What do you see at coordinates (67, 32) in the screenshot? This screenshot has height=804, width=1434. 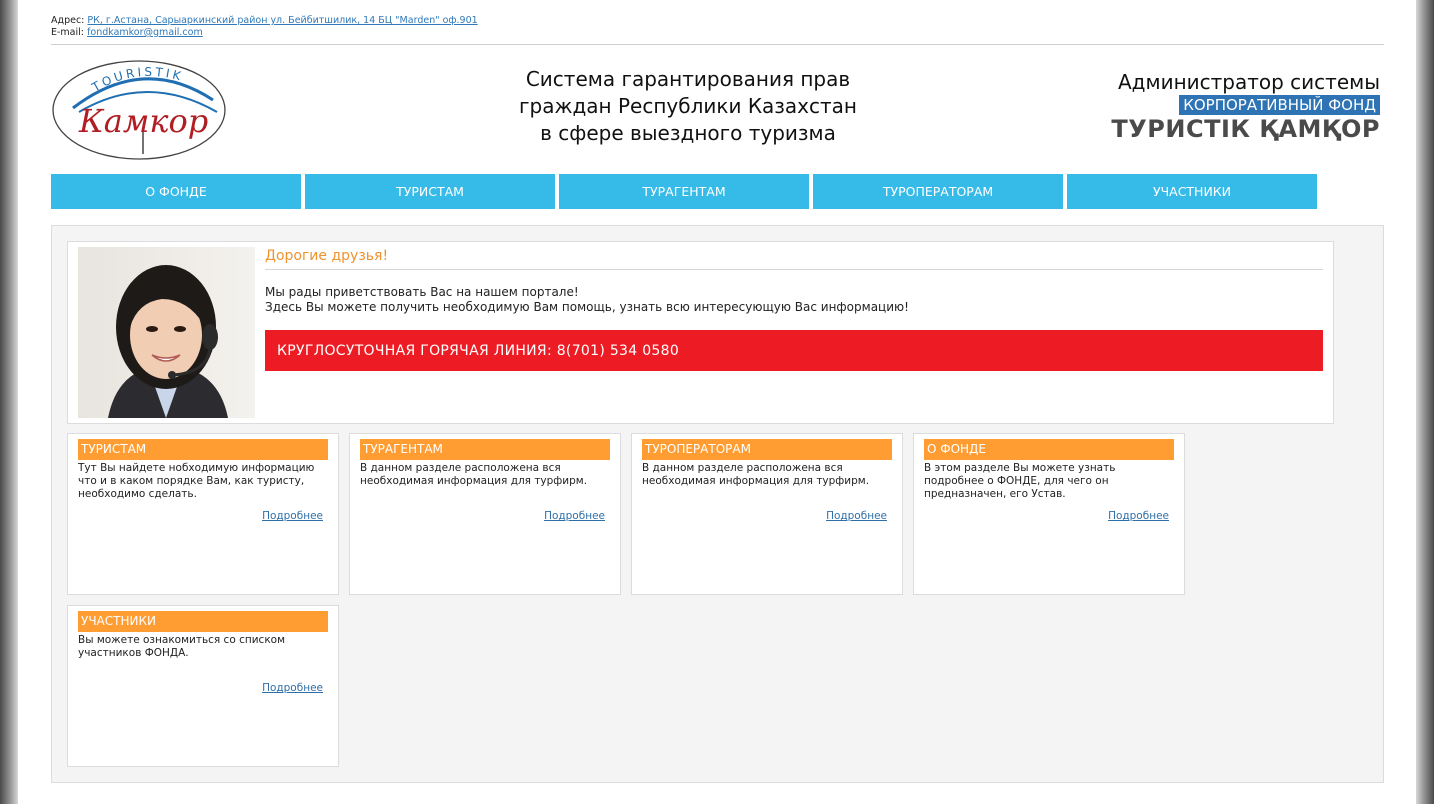 I see `email-label: E-mail:` at bounding box center [67, 32].